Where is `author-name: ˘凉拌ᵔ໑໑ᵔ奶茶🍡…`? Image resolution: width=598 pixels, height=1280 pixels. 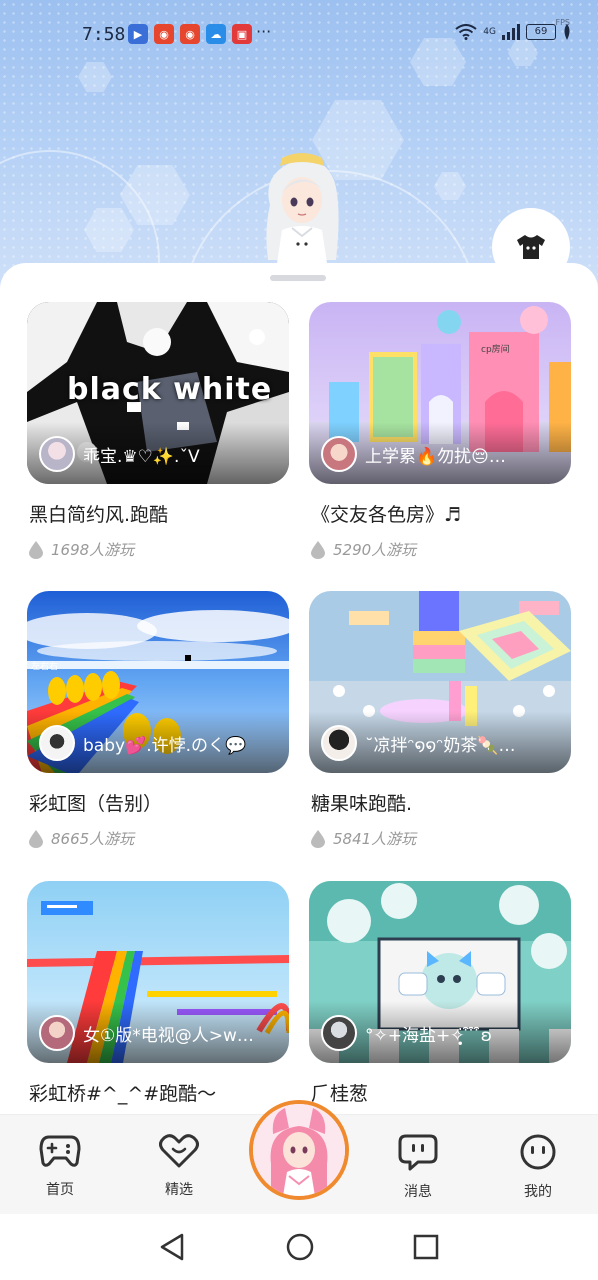 author-name: ˘凉拌ᵔ໑໑ᵔ奶茶🍡… is located at coordinates (440, 745).